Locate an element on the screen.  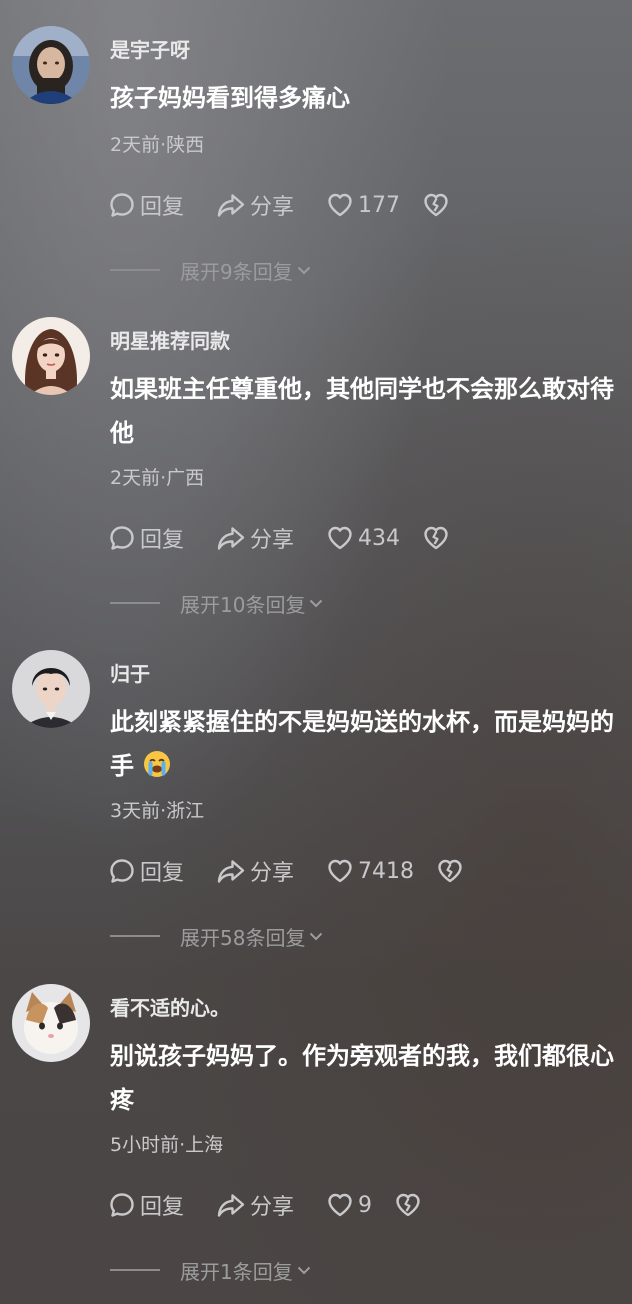
comment-text: 孩子妈妈看到得多痛心 is located at coordinates (230, 98).